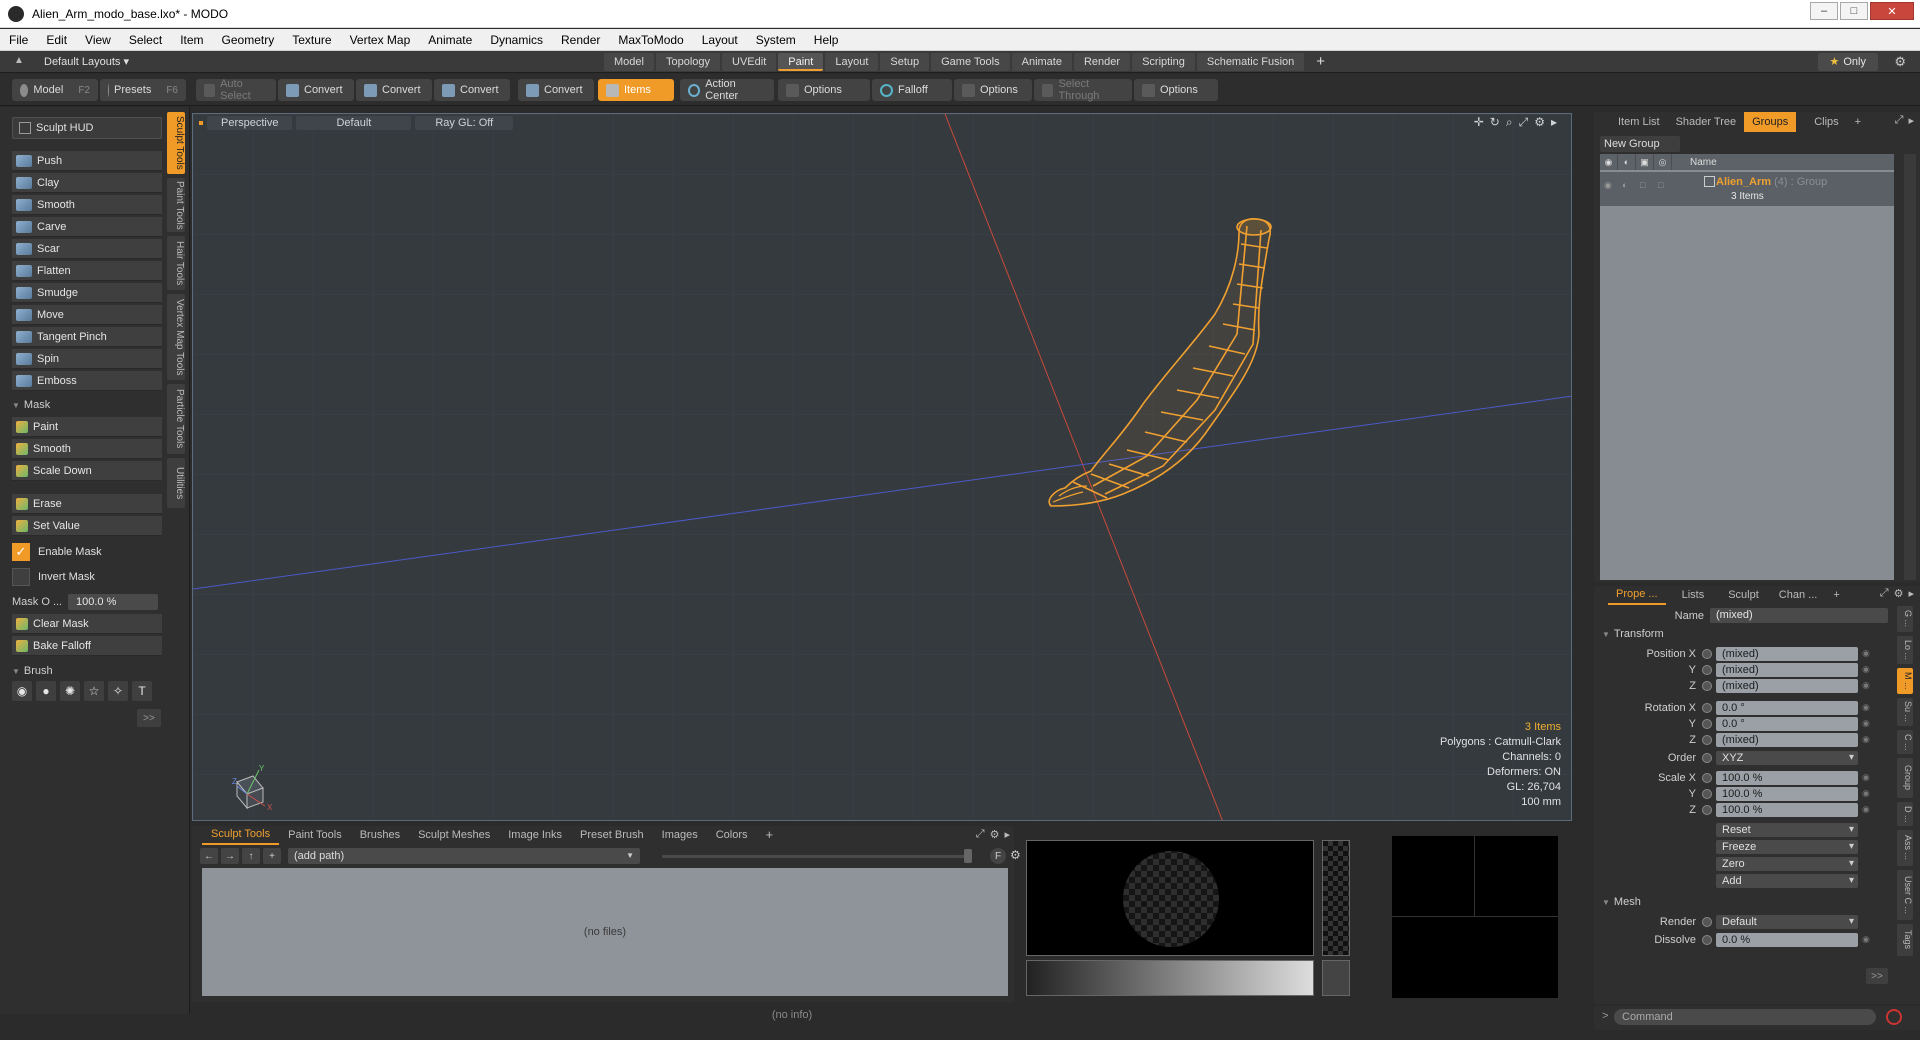  I want to click on side-tab-particle-tools: Particle Tools, so click(176, 419).